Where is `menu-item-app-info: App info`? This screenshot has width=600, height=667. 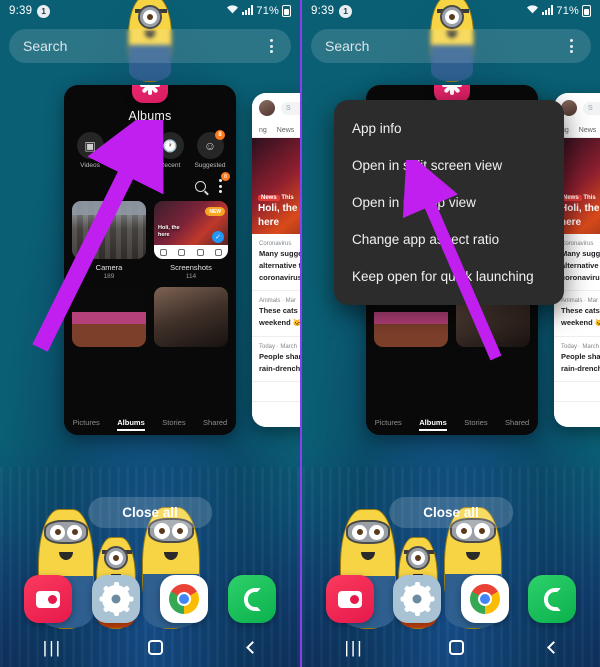
menu-item-app-info: App info is located at coordinates (449, 128).